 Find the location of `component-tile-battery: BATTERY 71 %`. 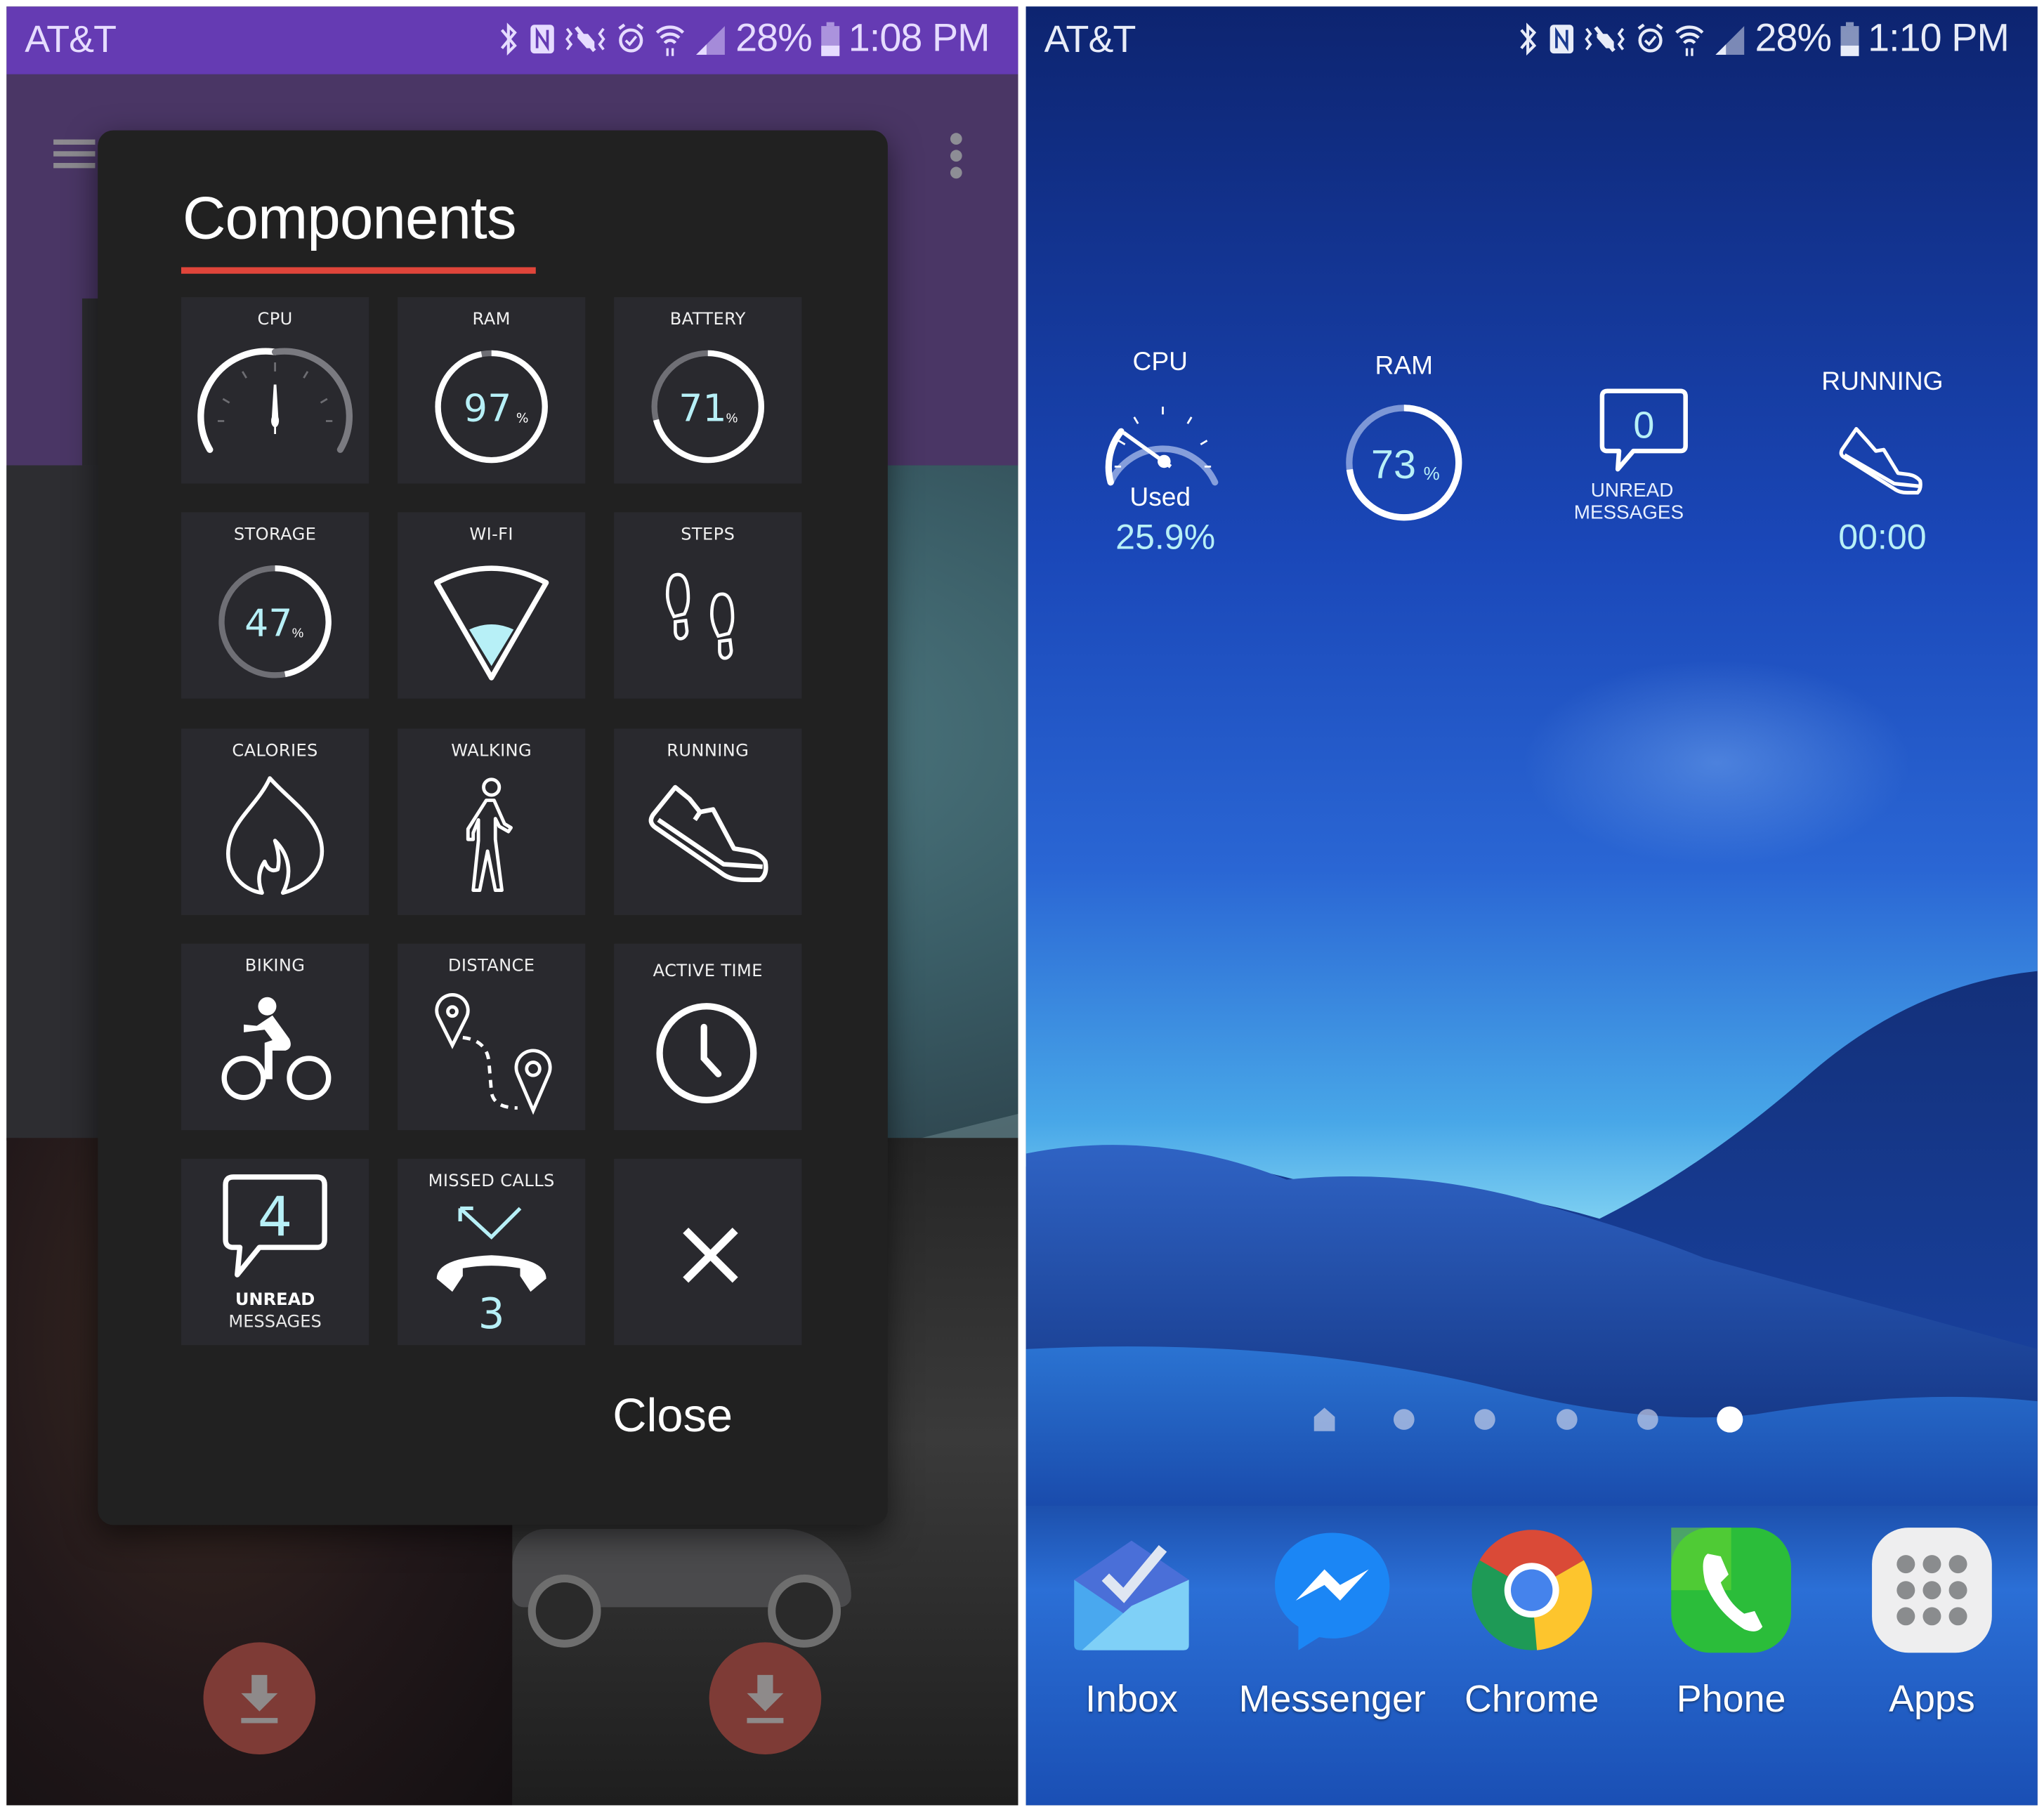

component-tile-battery: BATTERY 71 % is located at coordinates (708, 390).